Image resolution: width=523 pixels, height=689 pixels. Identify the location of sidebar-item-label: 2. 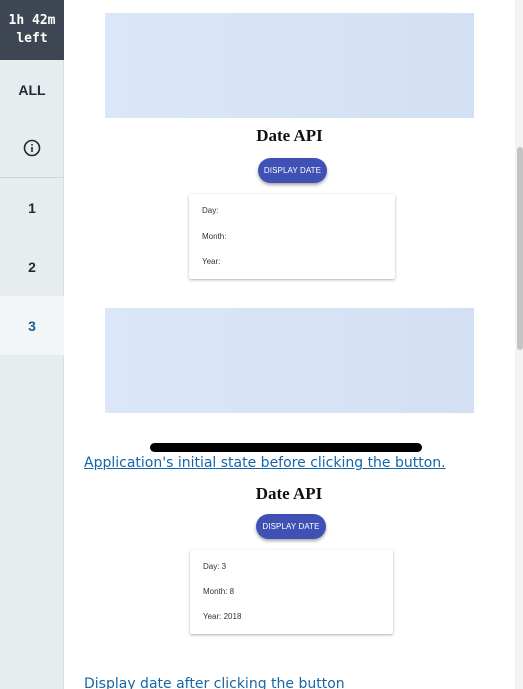
(32, 266).